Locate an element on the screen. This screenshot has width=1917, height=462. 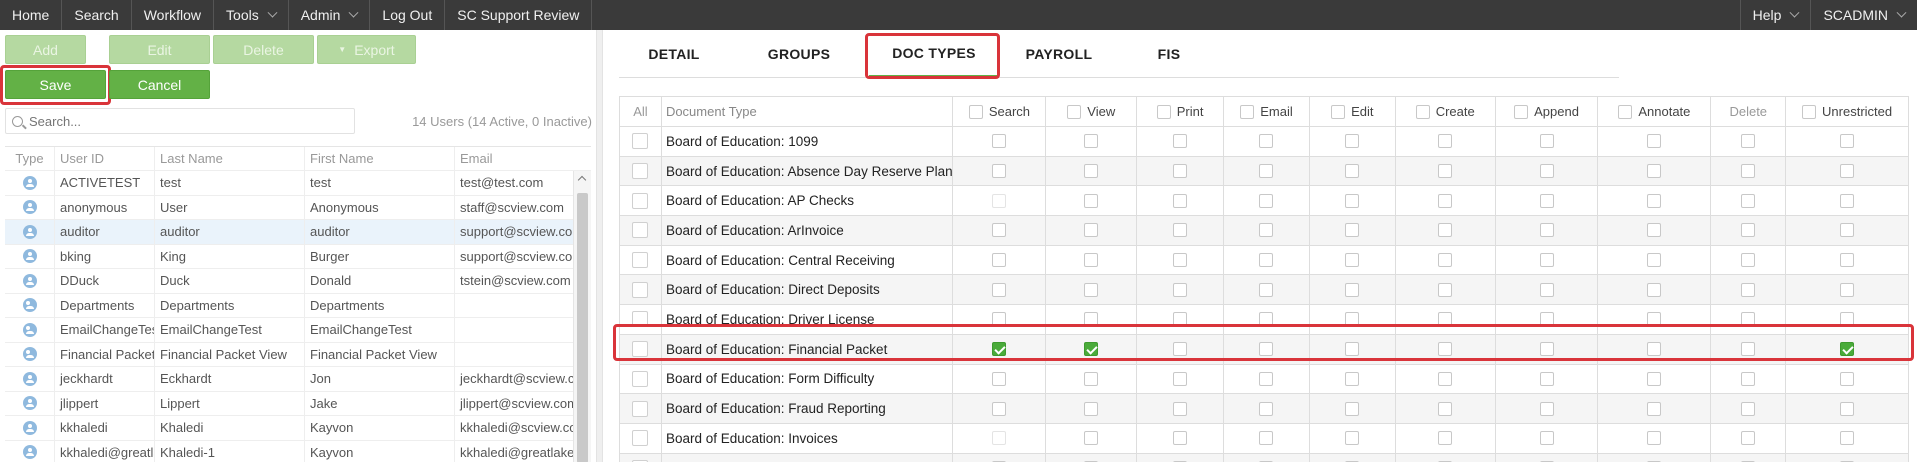
table-row: DDuck Duck Donald tstein@scview.com is located at coordinates (298, 281).